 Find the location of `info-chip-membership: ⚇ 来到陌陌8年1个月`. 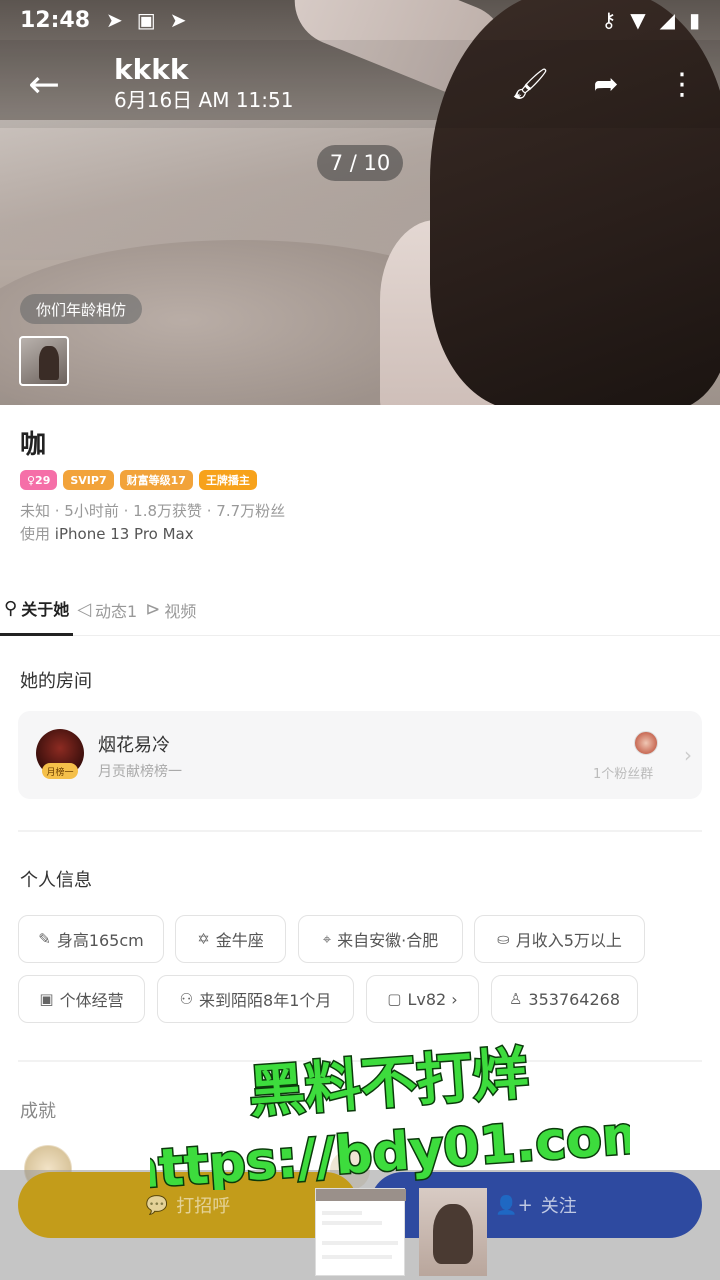

info-chip-membership: ⚇ 来到陌陌8年1个月 is located at coordinates (255, 999).